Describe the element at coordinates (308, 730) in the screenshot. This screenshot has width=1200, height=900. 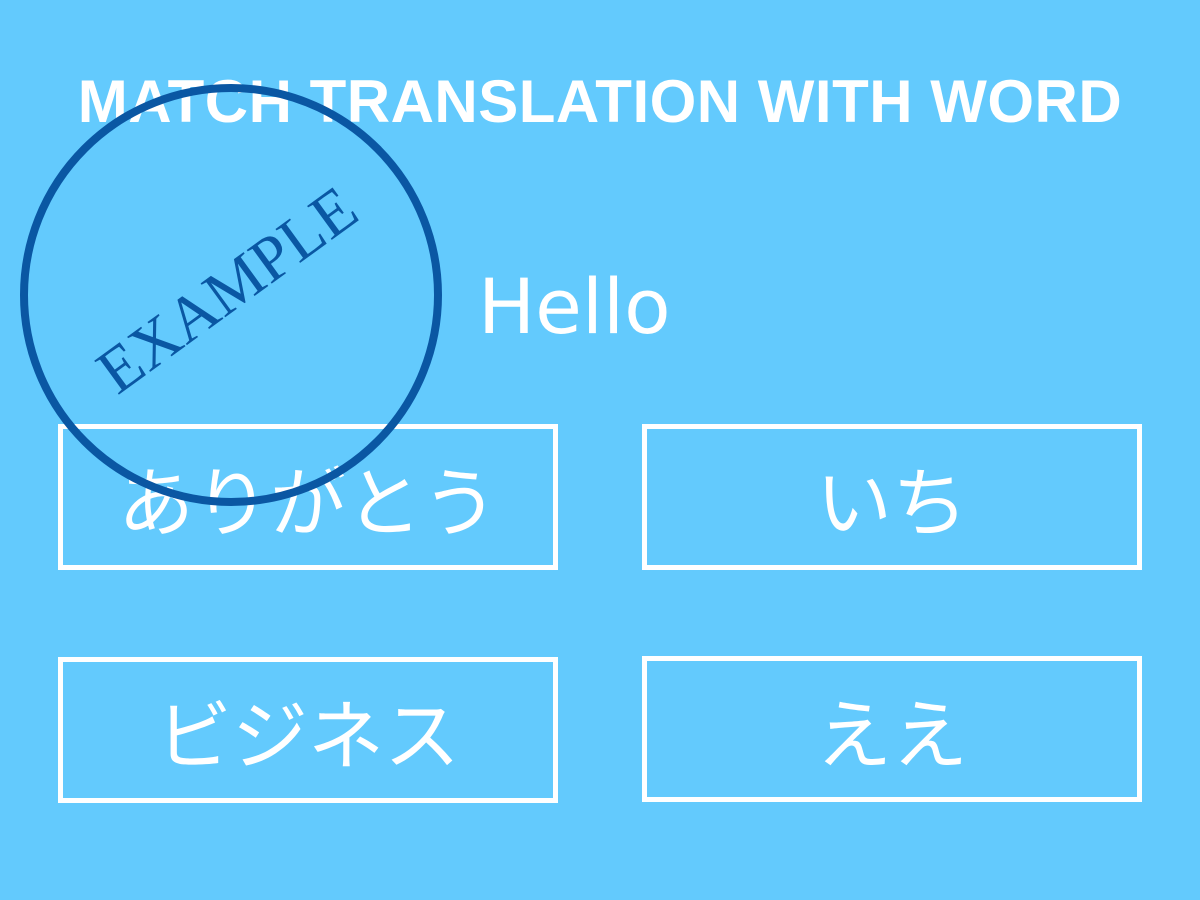
I see `answer-option-3: ビジネス` at that location.